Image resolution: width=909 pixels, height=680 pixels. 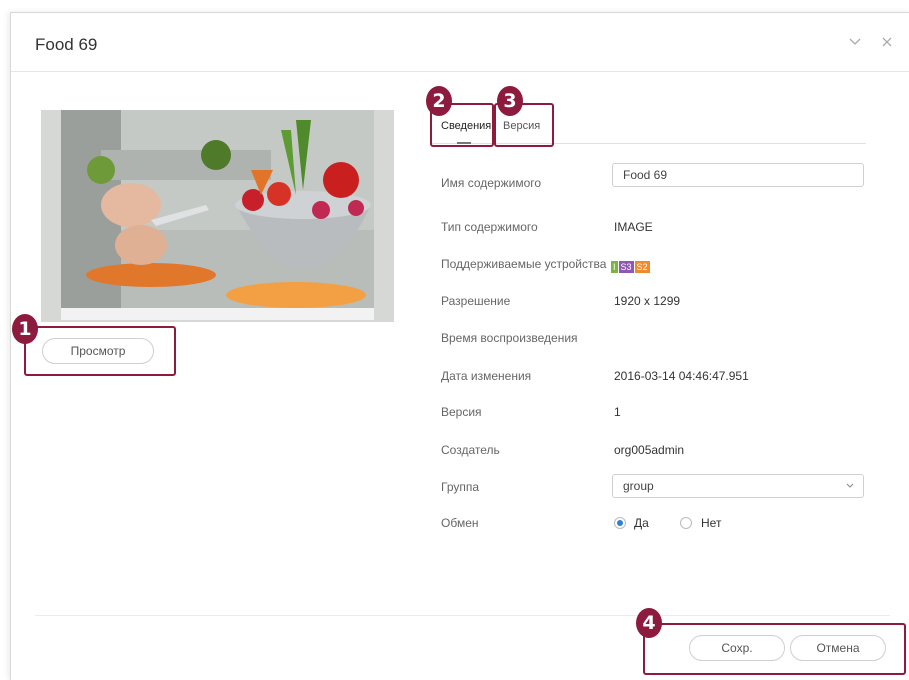 I want to click on share-label: Обмен, so click(x=460, y=523).